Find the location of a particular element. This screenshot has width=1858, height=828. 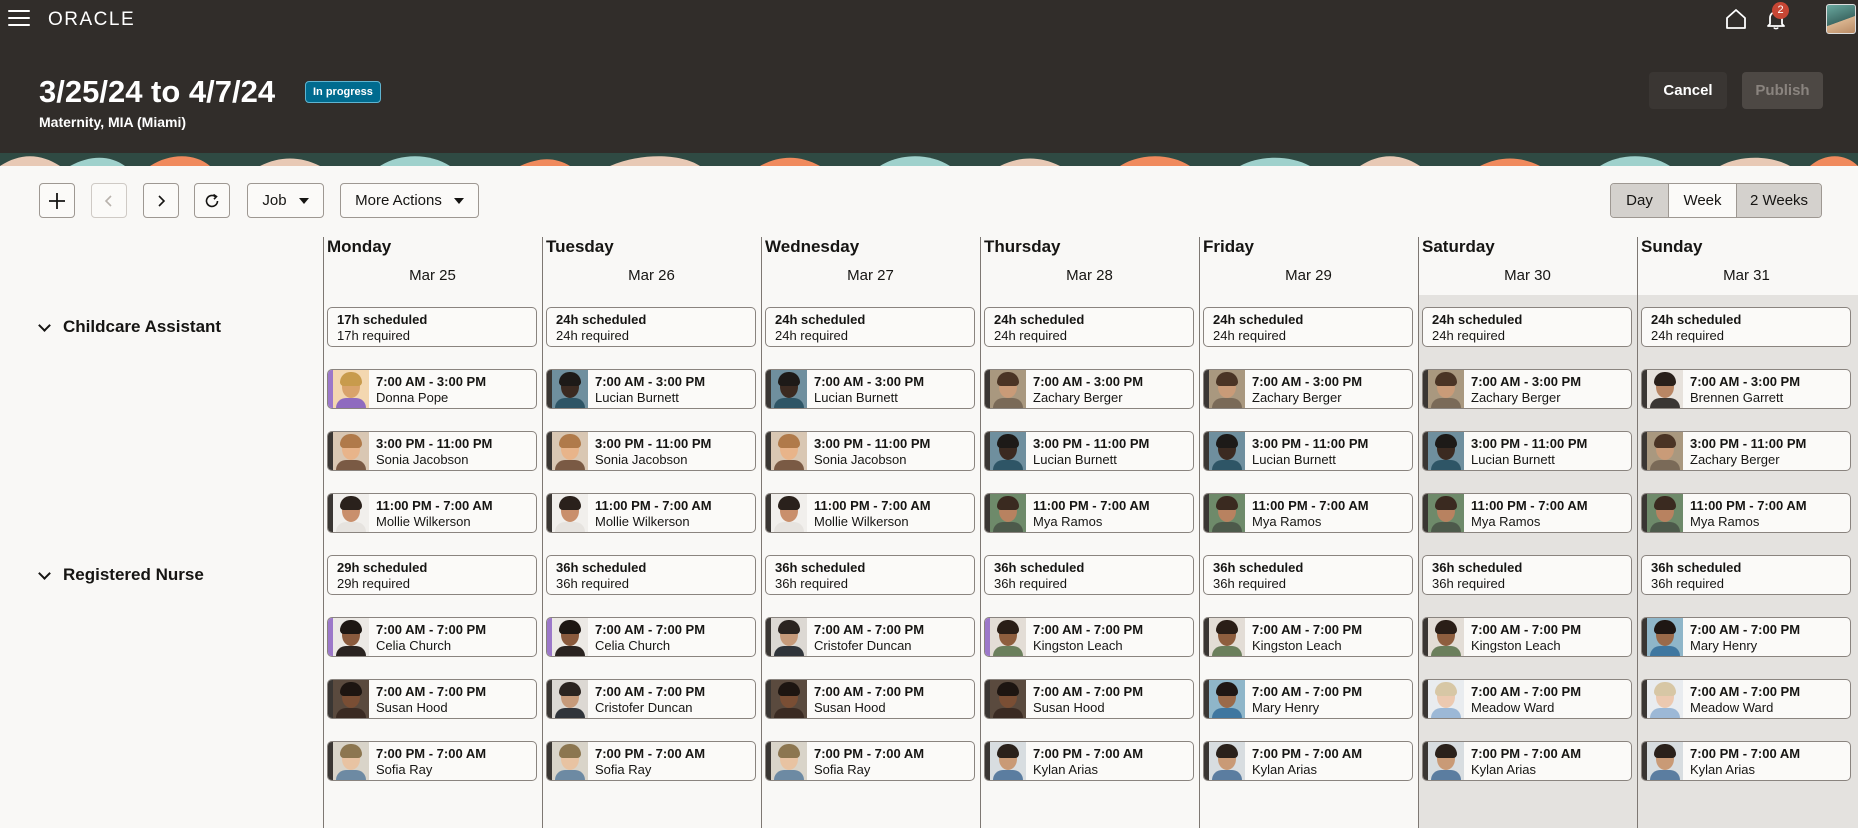

shift-time: 7:00 PM - 7:00 AM is located at coordinates (1307, 753).